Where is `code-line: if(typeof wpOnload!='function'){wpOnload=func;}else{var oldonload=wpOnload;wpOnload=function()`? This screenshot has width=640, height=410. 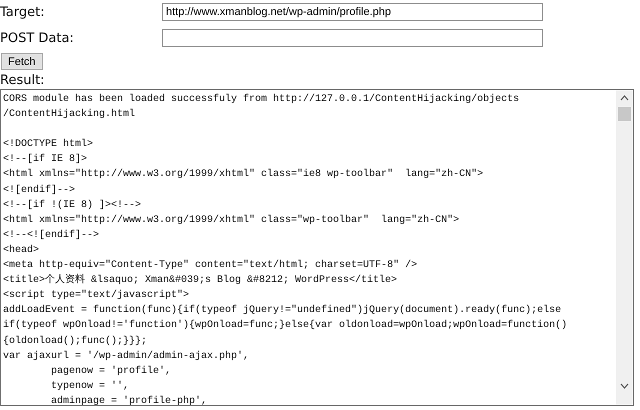 code-line: if(typeof wpOnload!='function'){wpOnload=func;}else{var oldonload=wpOnload;wpOnload=function() is located at coordinates (285, 326).